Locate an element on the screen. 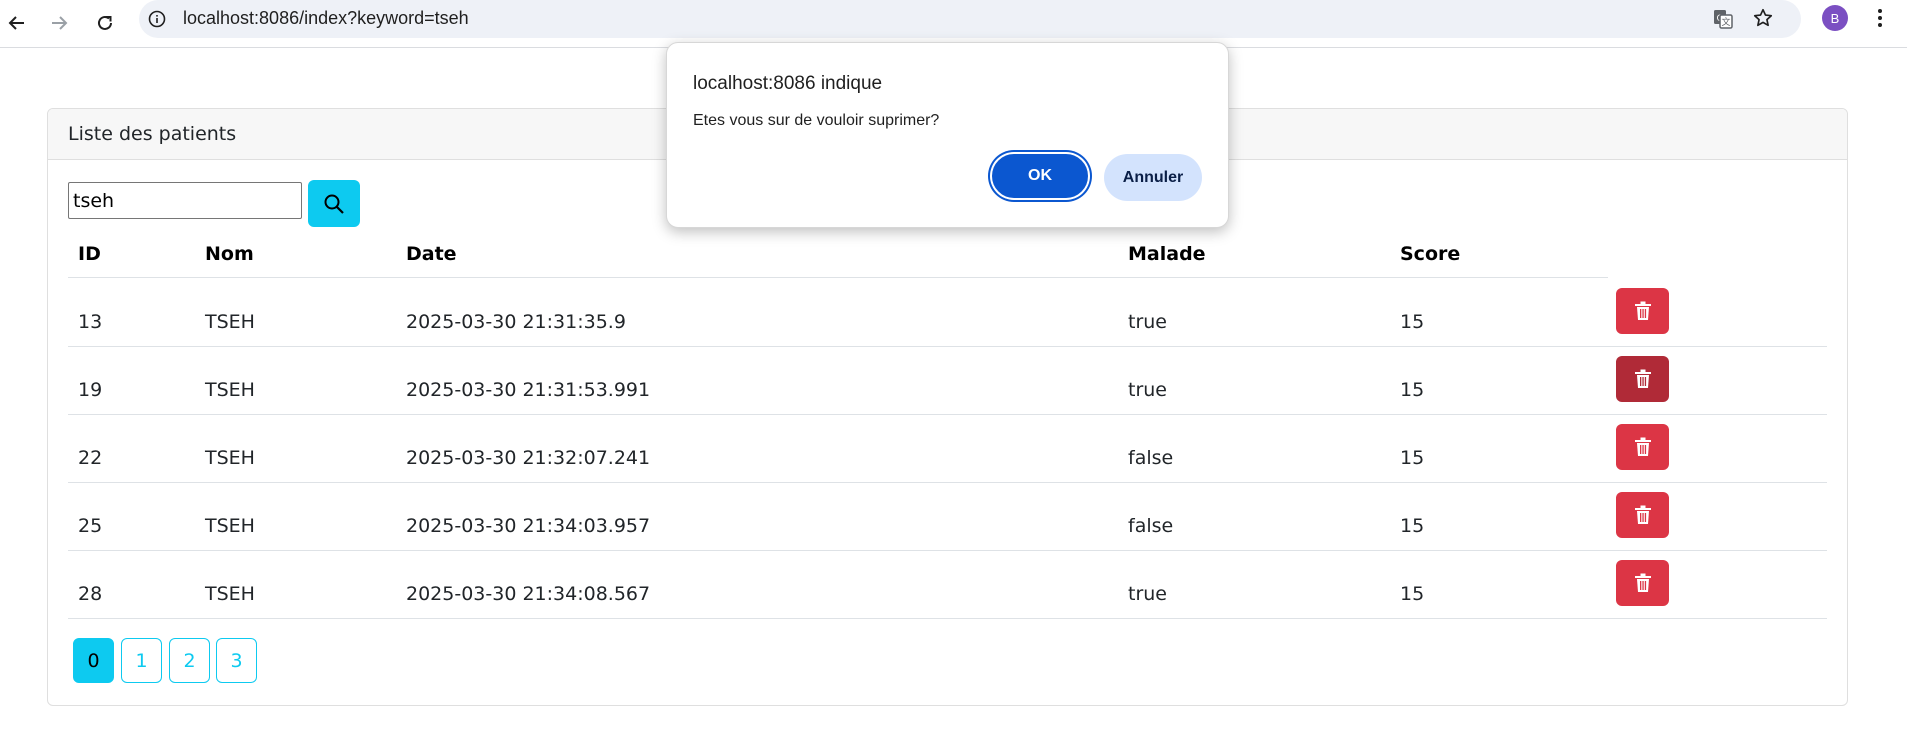 The image size is (1907, 752). page-button-0: 0 is located at coordinates (93, 660).